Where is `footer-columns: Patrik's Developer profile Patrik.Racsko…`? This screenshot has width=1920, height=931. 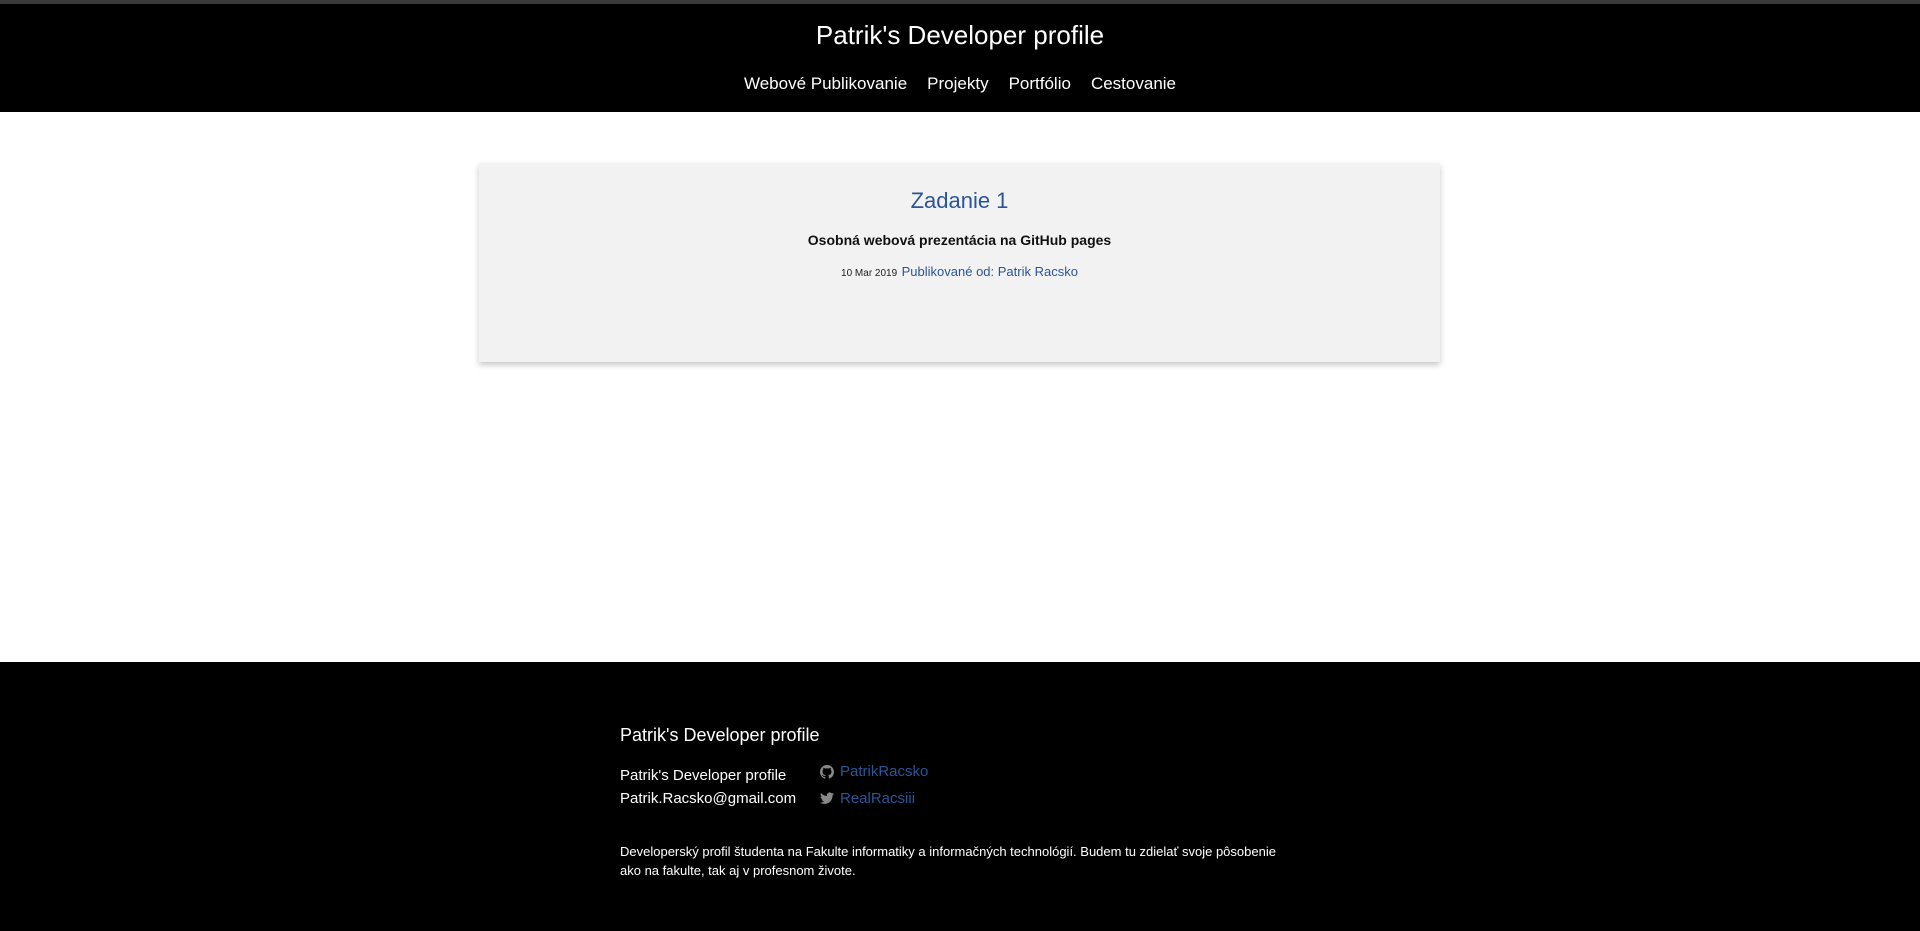 footer-columns: Patrik's Developer profile Patrik.Racsko… is located at coordinates (960, 787).